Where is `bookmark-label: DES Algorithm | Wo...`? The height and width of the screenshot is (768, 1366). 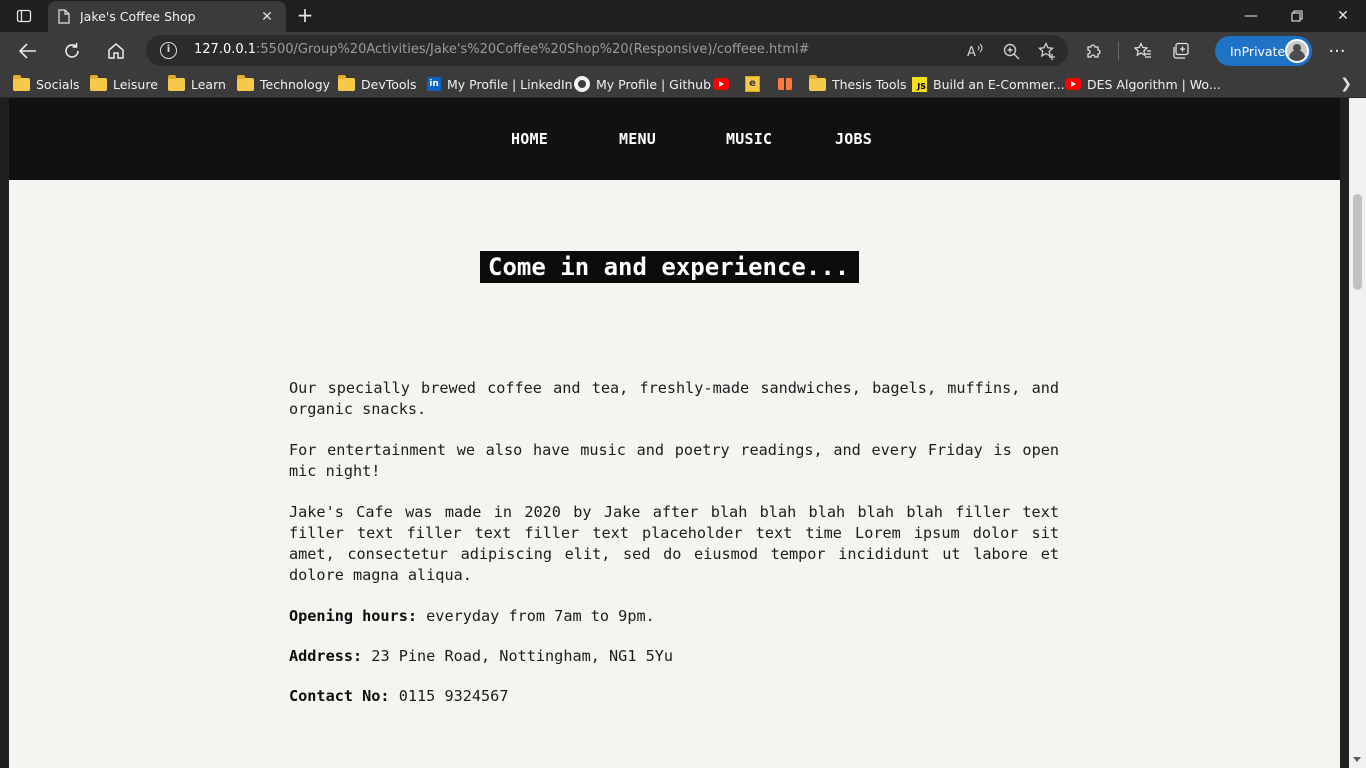
bookmark-label: DES Algorithm | Wo... is located at coordinates (1154, 84).